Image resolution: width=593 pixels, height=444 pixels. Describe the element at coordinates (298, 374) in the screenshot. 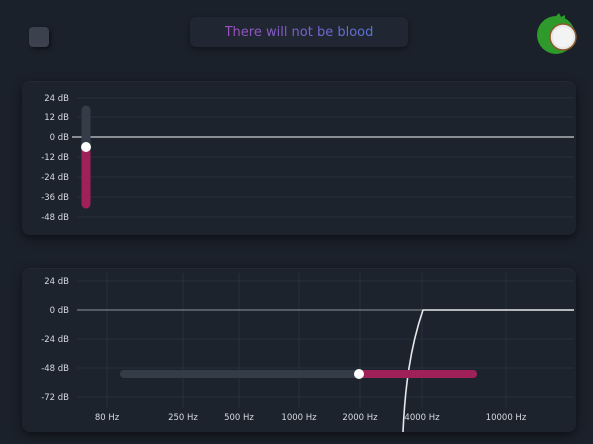

I see `crossover-slider` at that location.